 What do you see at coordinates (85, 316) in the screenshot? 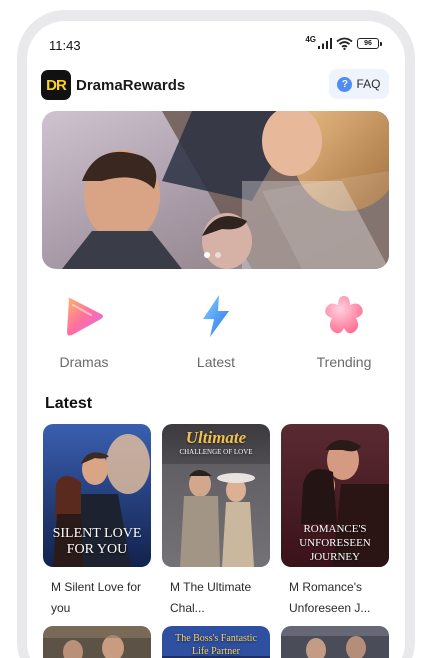
I see `play-triangle-icon` at bounding box center [85, 316].